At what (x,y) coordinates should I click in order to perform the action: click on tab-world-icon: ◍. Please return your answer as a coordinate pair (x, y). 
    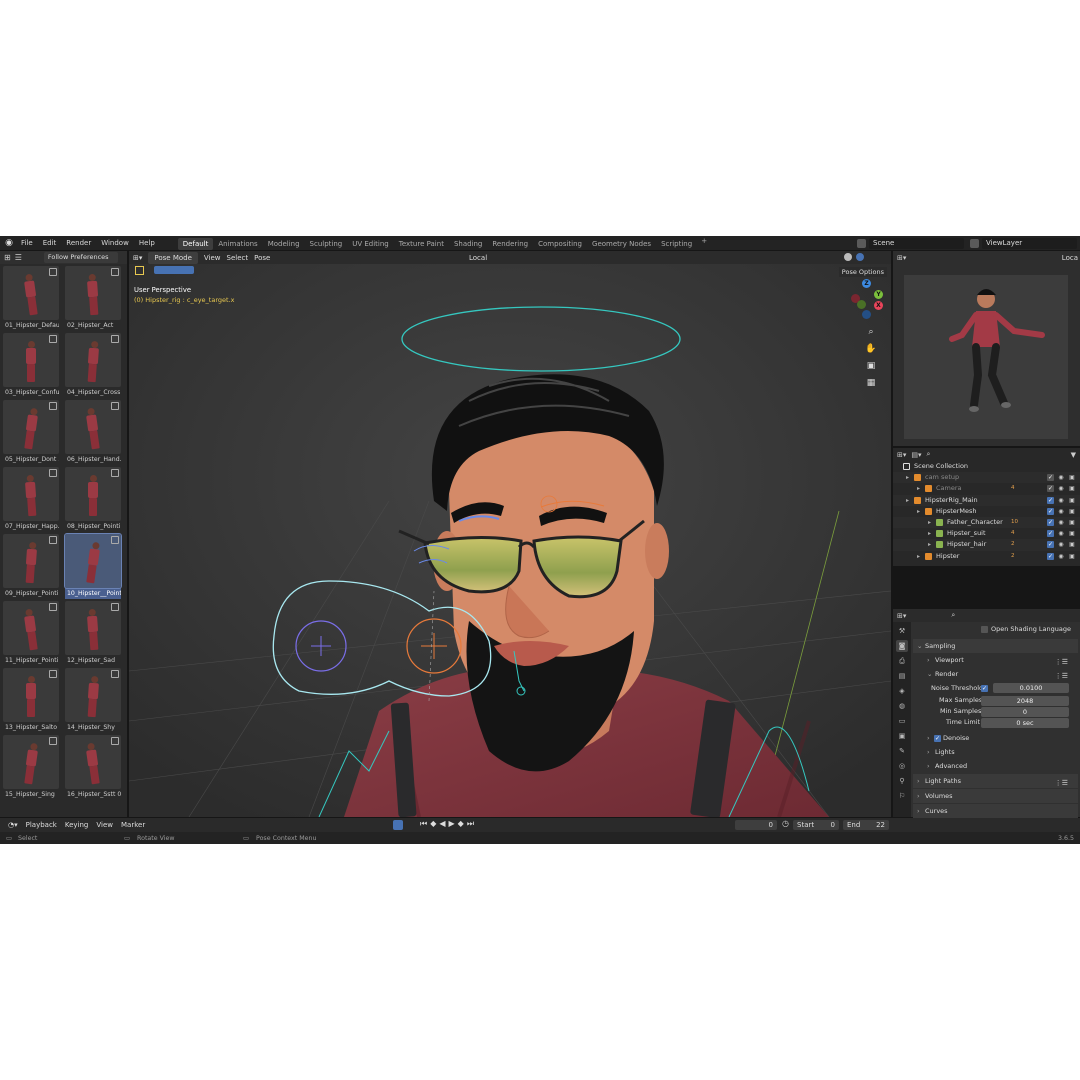
    Looking at the image, I should click on (902, 706).